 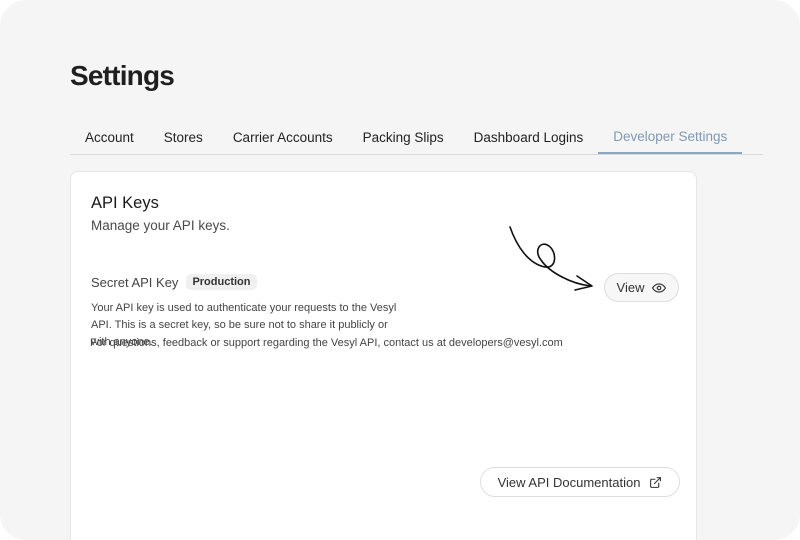 I want to click on tab-developer-settings: Developer Settings, so click(x=670, y=137).